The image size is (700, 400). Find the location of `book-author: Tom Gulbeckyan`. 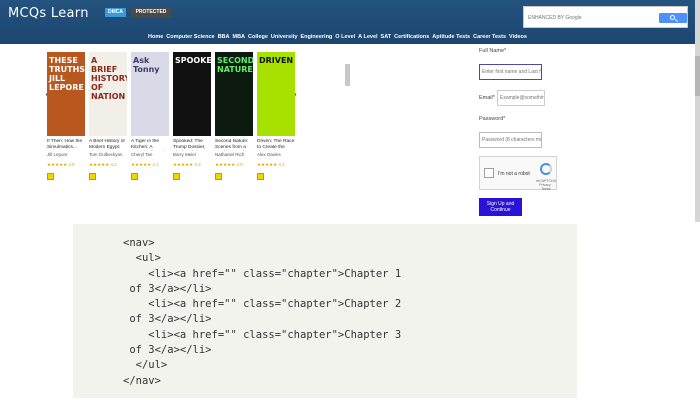

book-author: Tom Gulbeckyan is located at coordinates (106, 154).